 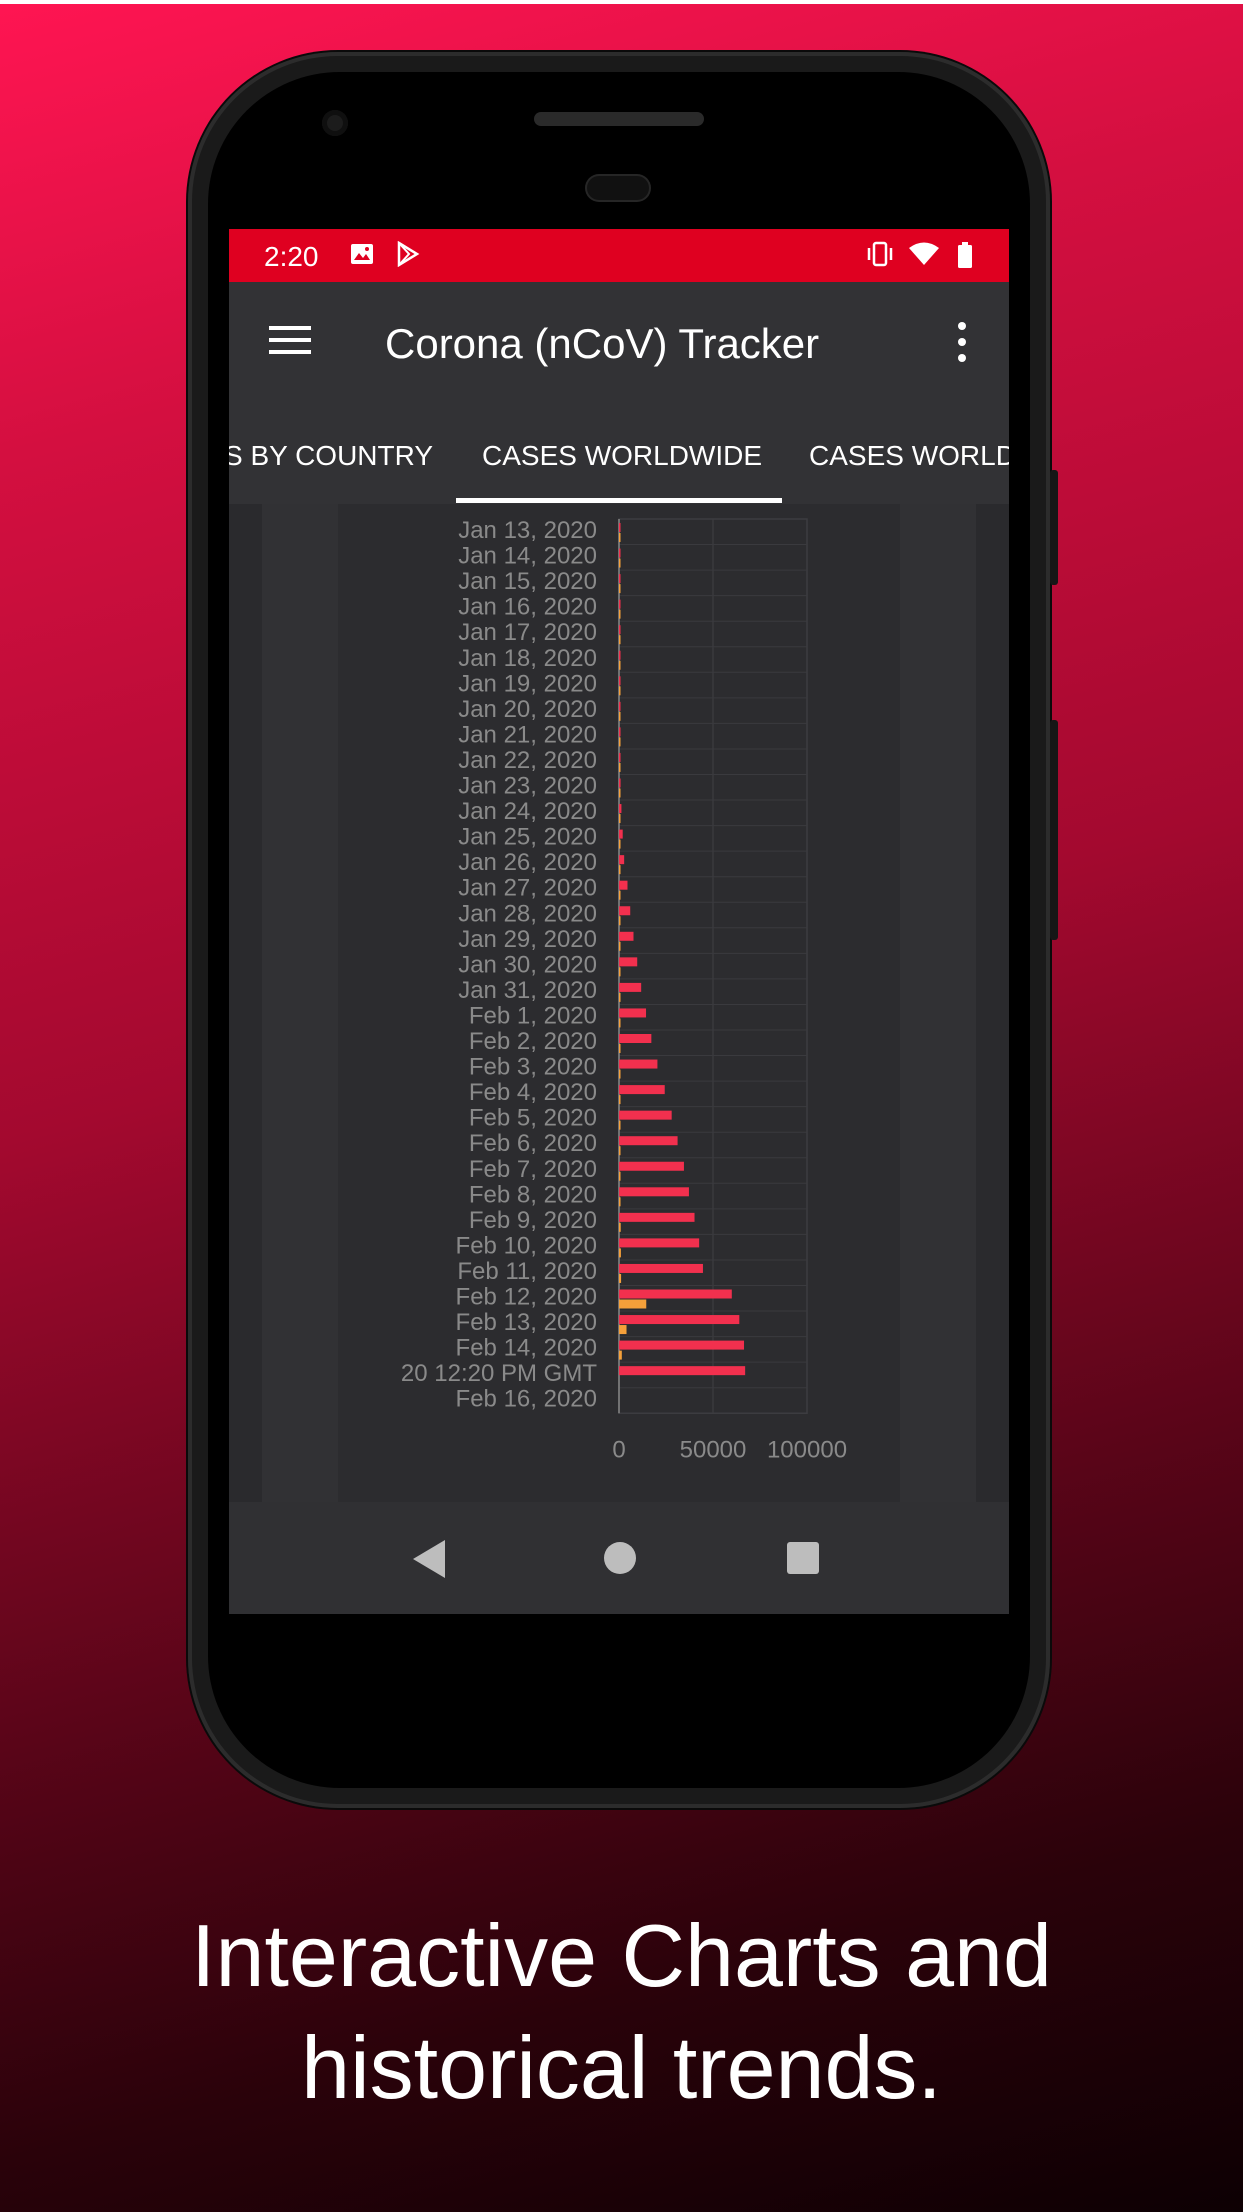 I want to click on home-icon, so click(x=620, y=1558).